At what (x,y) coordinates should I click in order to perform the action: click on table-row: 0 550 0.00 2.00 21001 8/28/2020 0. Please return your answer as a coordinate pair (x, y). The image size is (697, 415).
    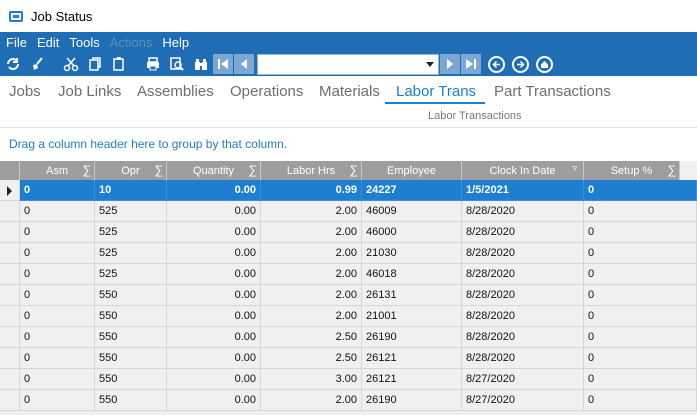
    Looking at the image, I should click on (348, 316).